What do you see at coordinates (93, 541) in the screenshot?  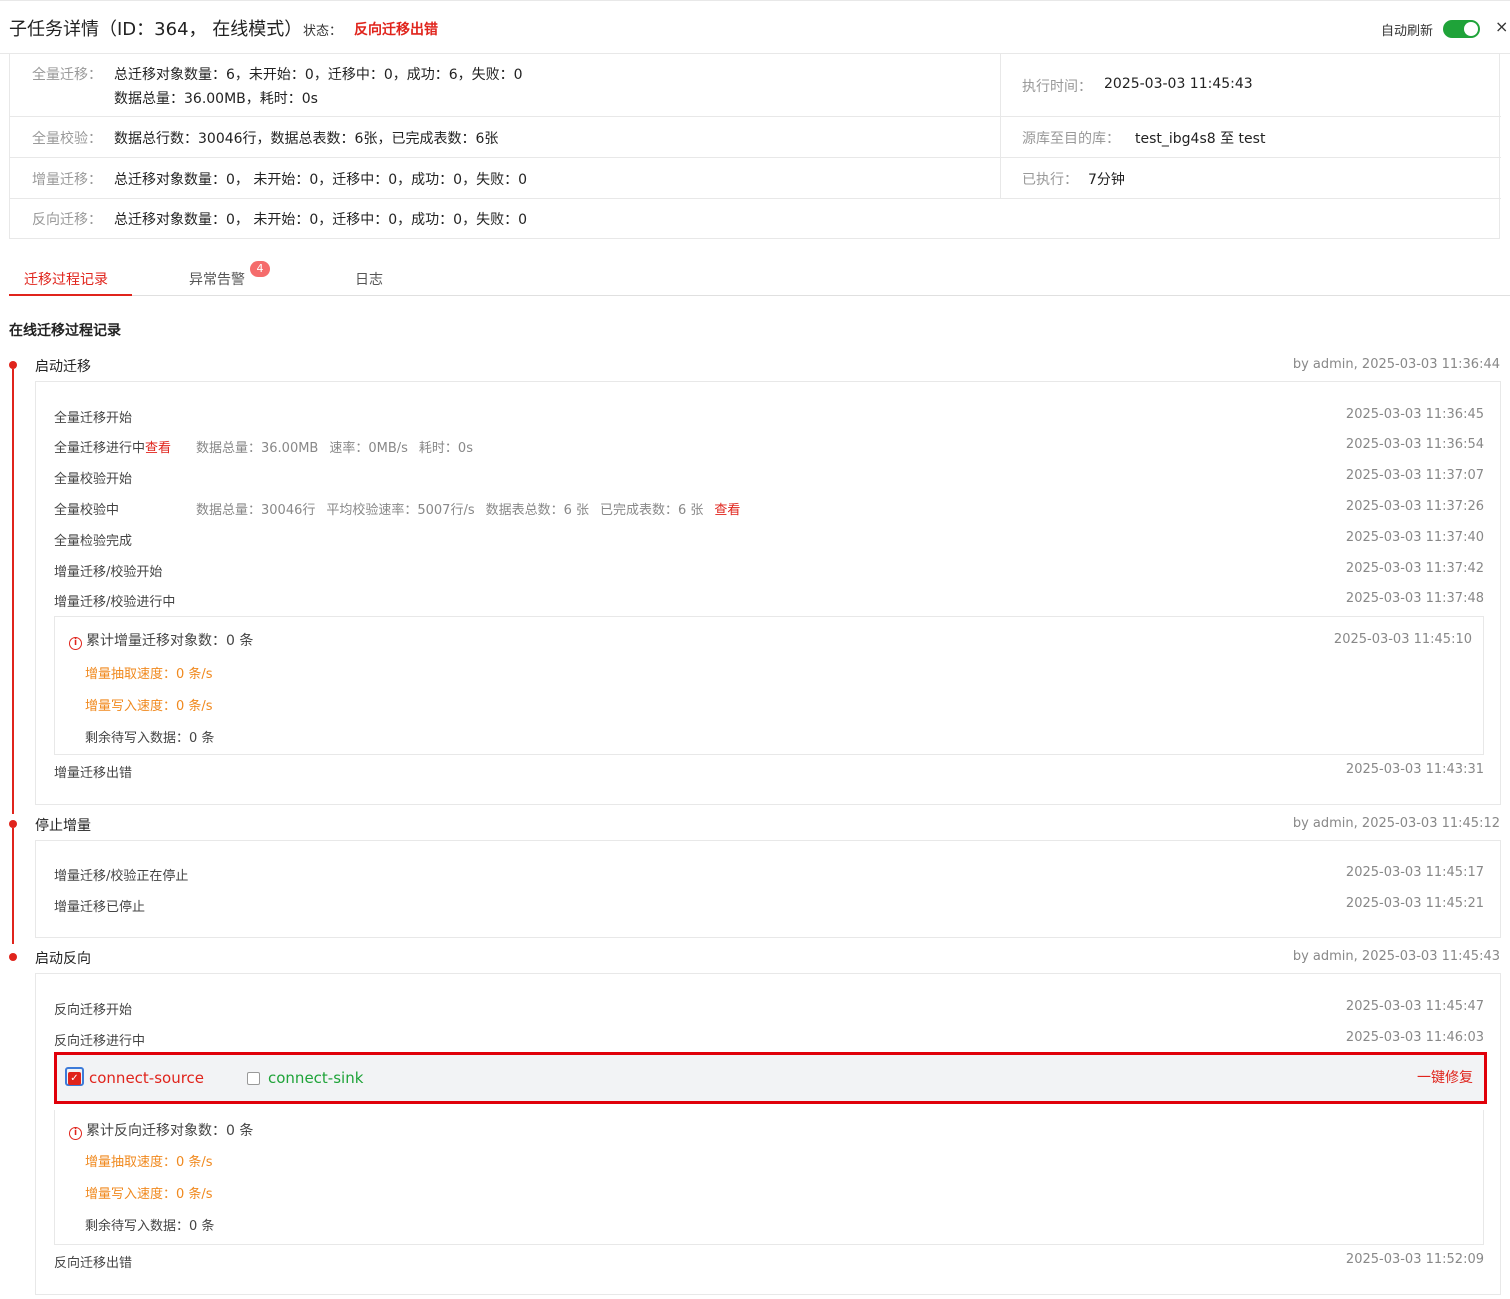 I see `record-name: 全量检验完成` at bounding box center [93, 541].